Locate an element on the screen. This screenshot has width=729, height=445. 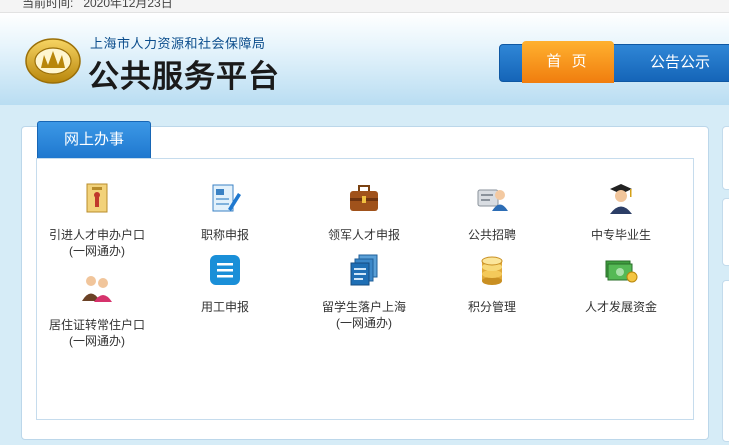
service-employment-declaration: 用工申报 is located at coordinates (225, 284).